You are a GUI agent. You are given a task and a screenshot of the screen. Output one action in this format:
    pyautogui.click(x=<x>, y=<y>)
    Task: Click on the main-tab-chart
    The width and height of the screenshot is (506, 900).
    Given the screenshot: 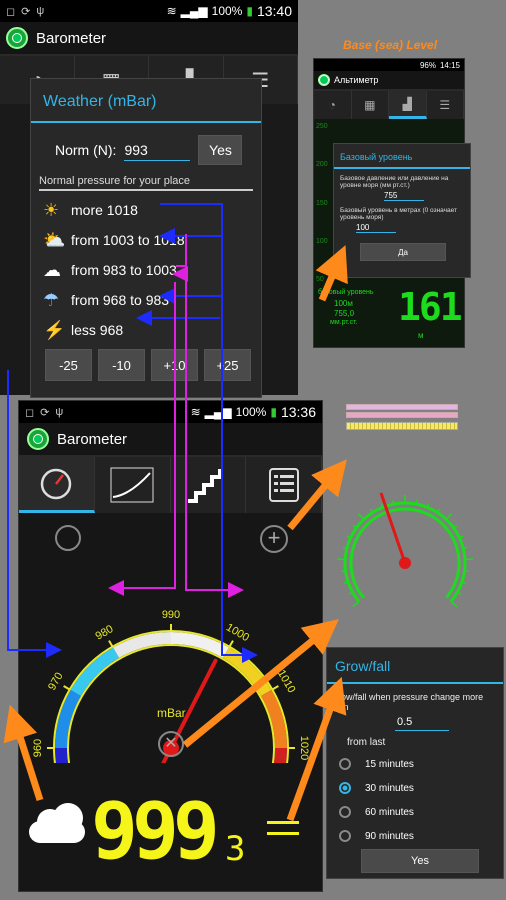 What is the action you would take?
    pyautogui.click(x=132, y=485)
    